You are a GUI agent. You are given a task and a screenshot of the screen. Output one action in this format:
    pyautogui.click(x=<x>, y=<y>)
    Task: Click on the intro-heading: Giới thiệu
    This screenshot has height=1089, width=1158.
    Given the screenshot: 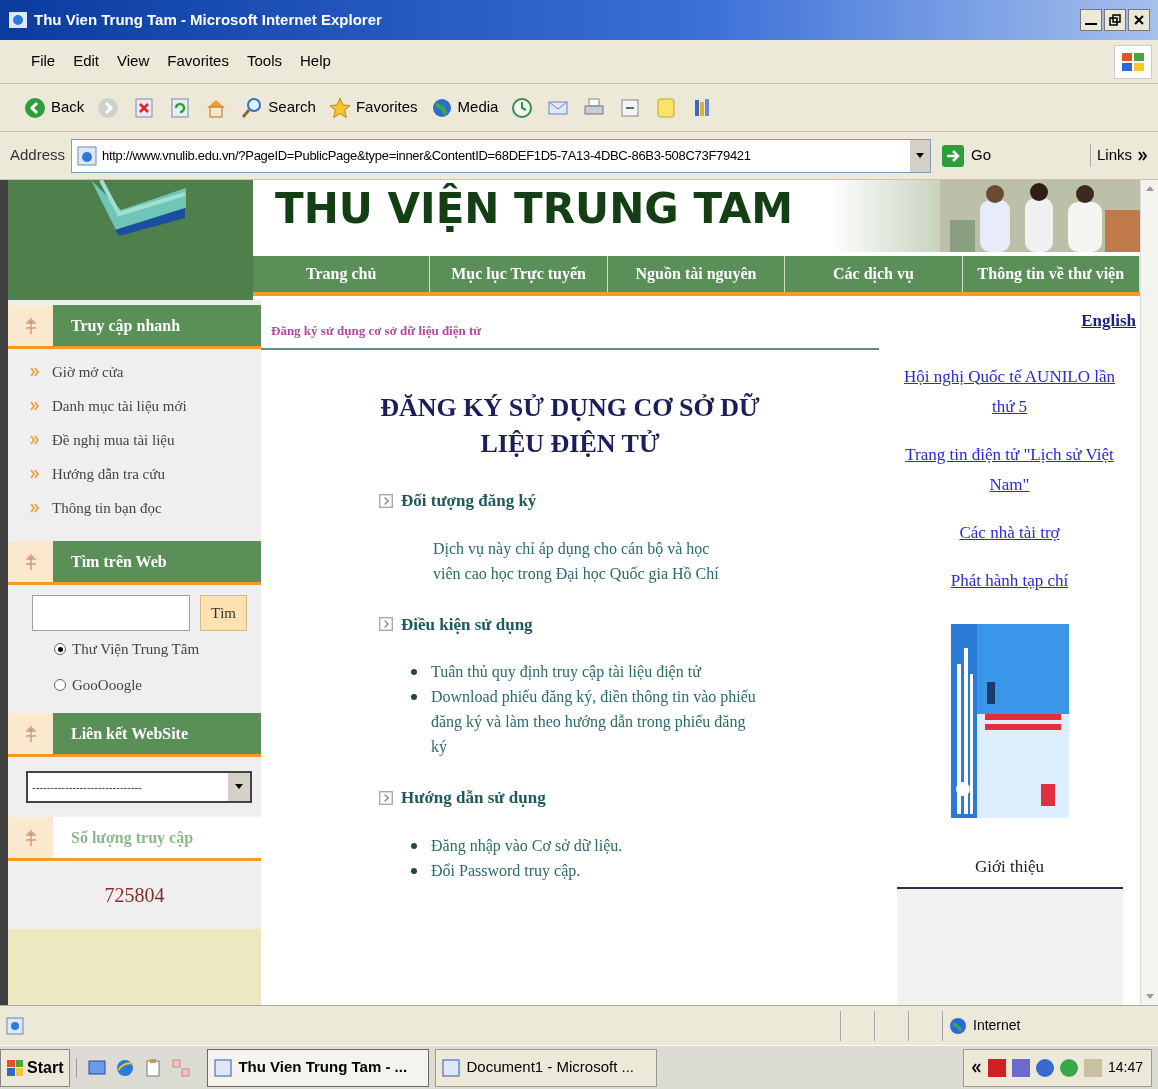 What is the action you would take?
    pyautogui.click(x=1009, y=866)
    